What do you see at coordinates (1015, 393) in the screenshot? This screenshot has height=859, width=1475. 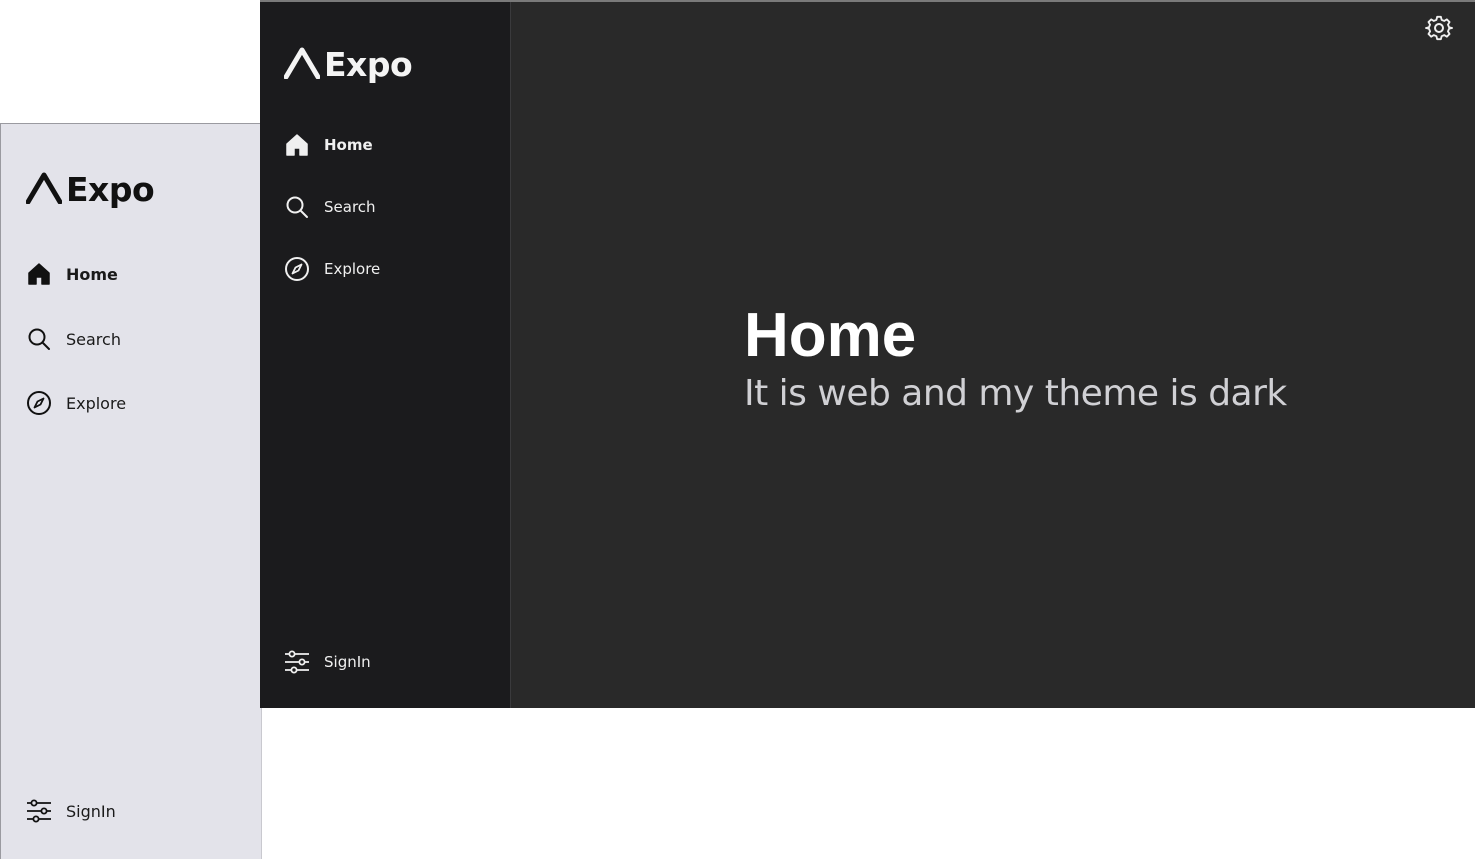 I see `page-subtitle: It is web and my theme is dark` at bounding box center [1015, 393].